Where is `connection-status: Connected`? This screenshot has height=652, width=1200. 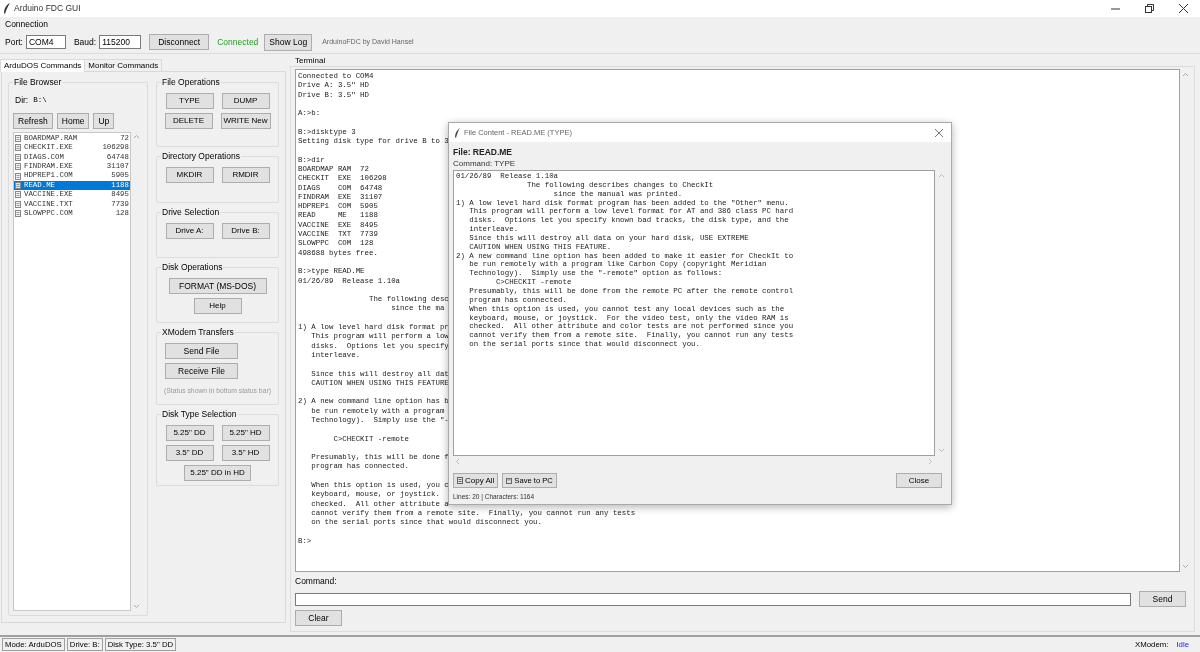 connection-status: Connected is located at coordinates (238, 42).